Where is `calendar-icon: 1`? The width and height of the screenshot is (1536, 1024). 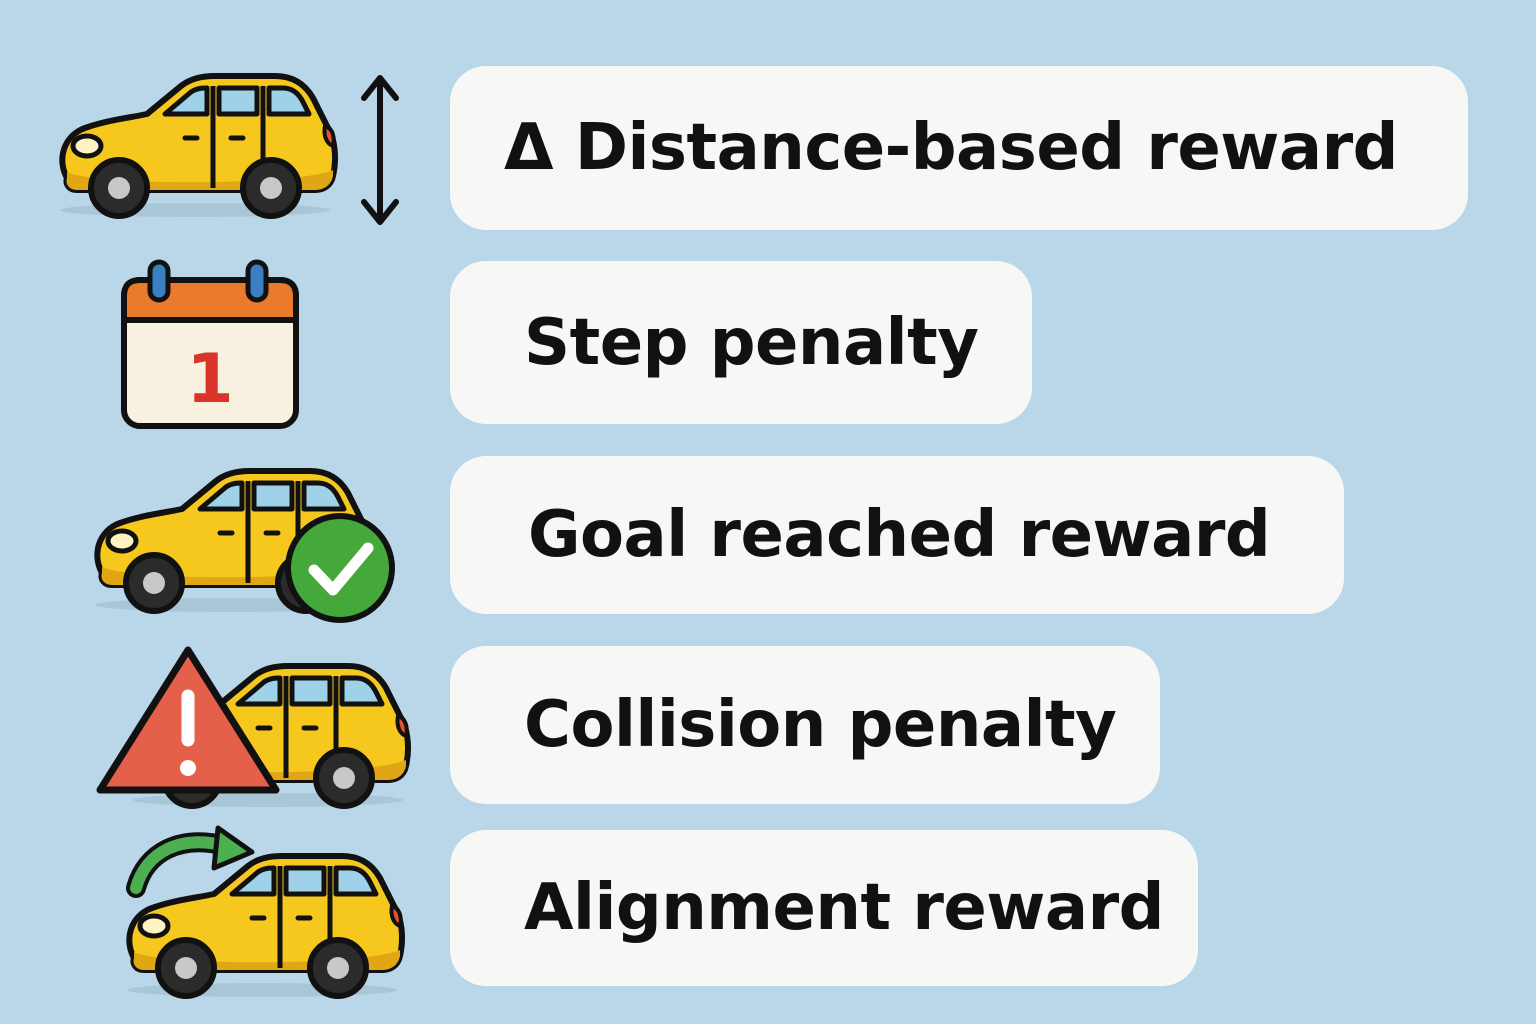
calendar-icon: 1 is located at coordinates (210, 344).